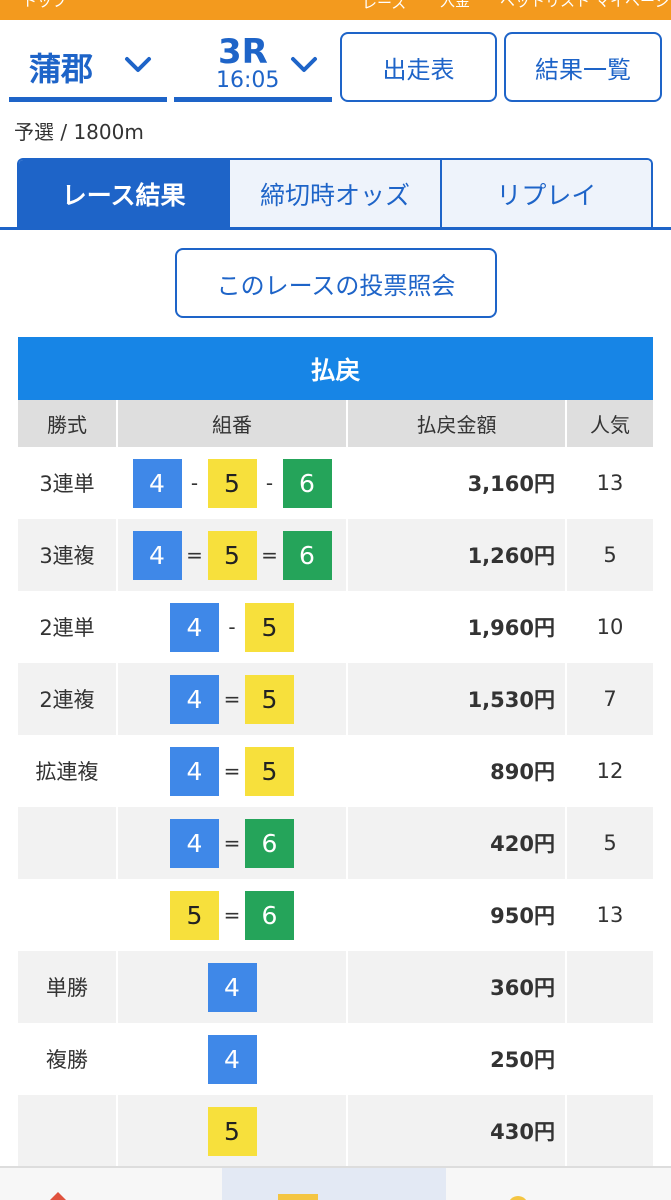 This screenshot has width=671, height=1200. I want to click on combination: 4, so click(232, 987).